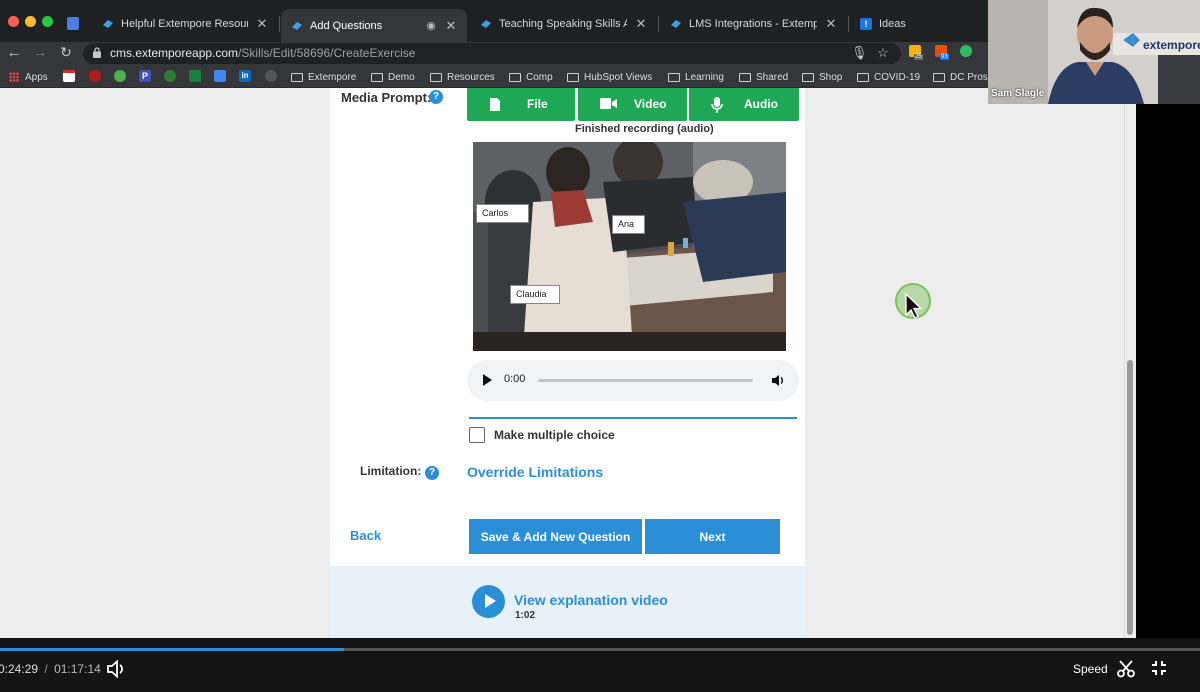 The width and height of the screenshot is (1200, 692). What do you see at coordinates (960, 77) in the screenshot?
I see `bookmark-folder: DC Pros` at bounding box center [960, 77].